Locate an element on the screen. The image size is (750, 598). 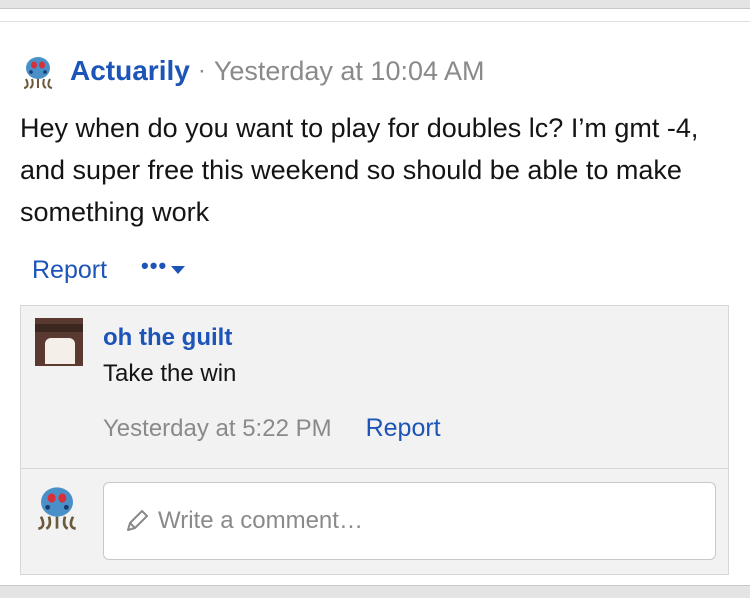
comment-meta: Yesterday at 5:22 PM Report is located at coordinates (272, 428).